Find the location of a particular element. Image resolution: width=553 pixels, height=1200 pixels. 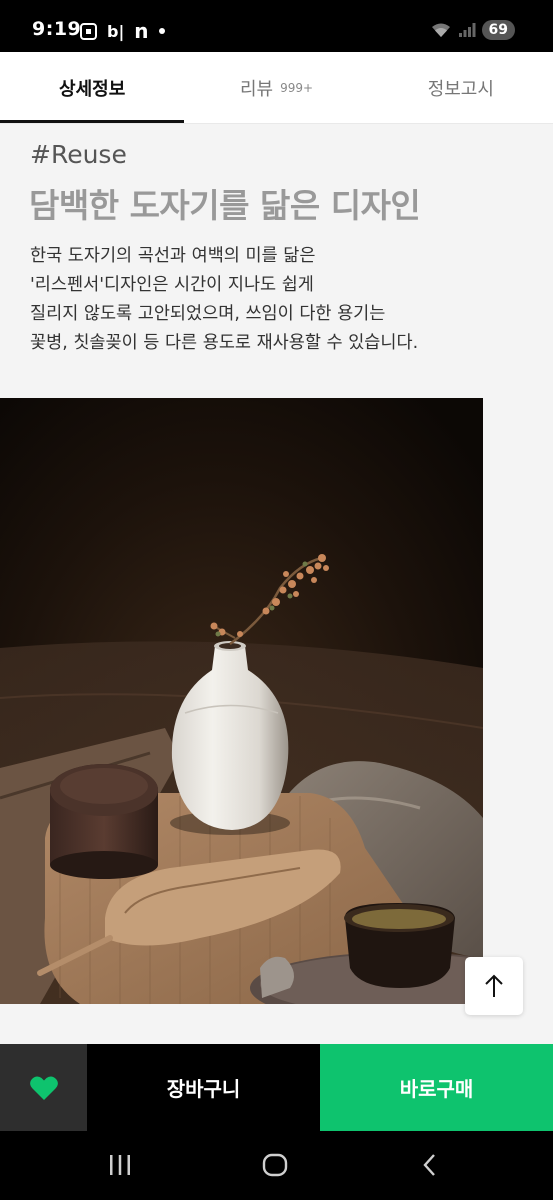

tab-detail-info: 상세정보 is located at coordinates (92, 87).